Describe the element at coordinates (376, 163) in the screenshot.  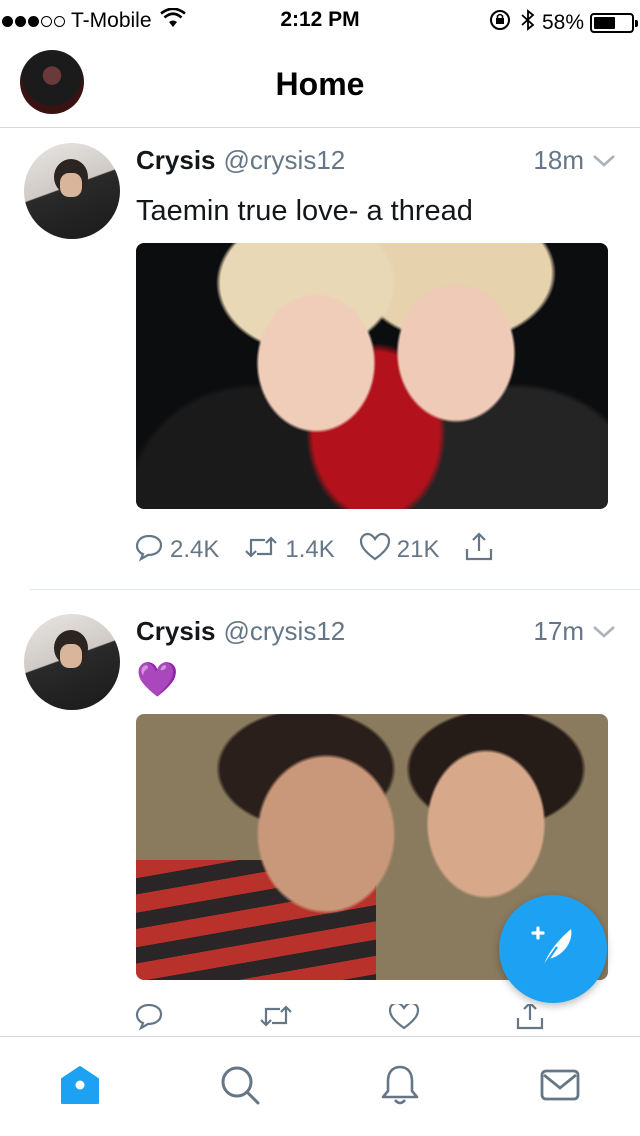
I see `tweet-header: Crysis @crysis12 18m` at that location.